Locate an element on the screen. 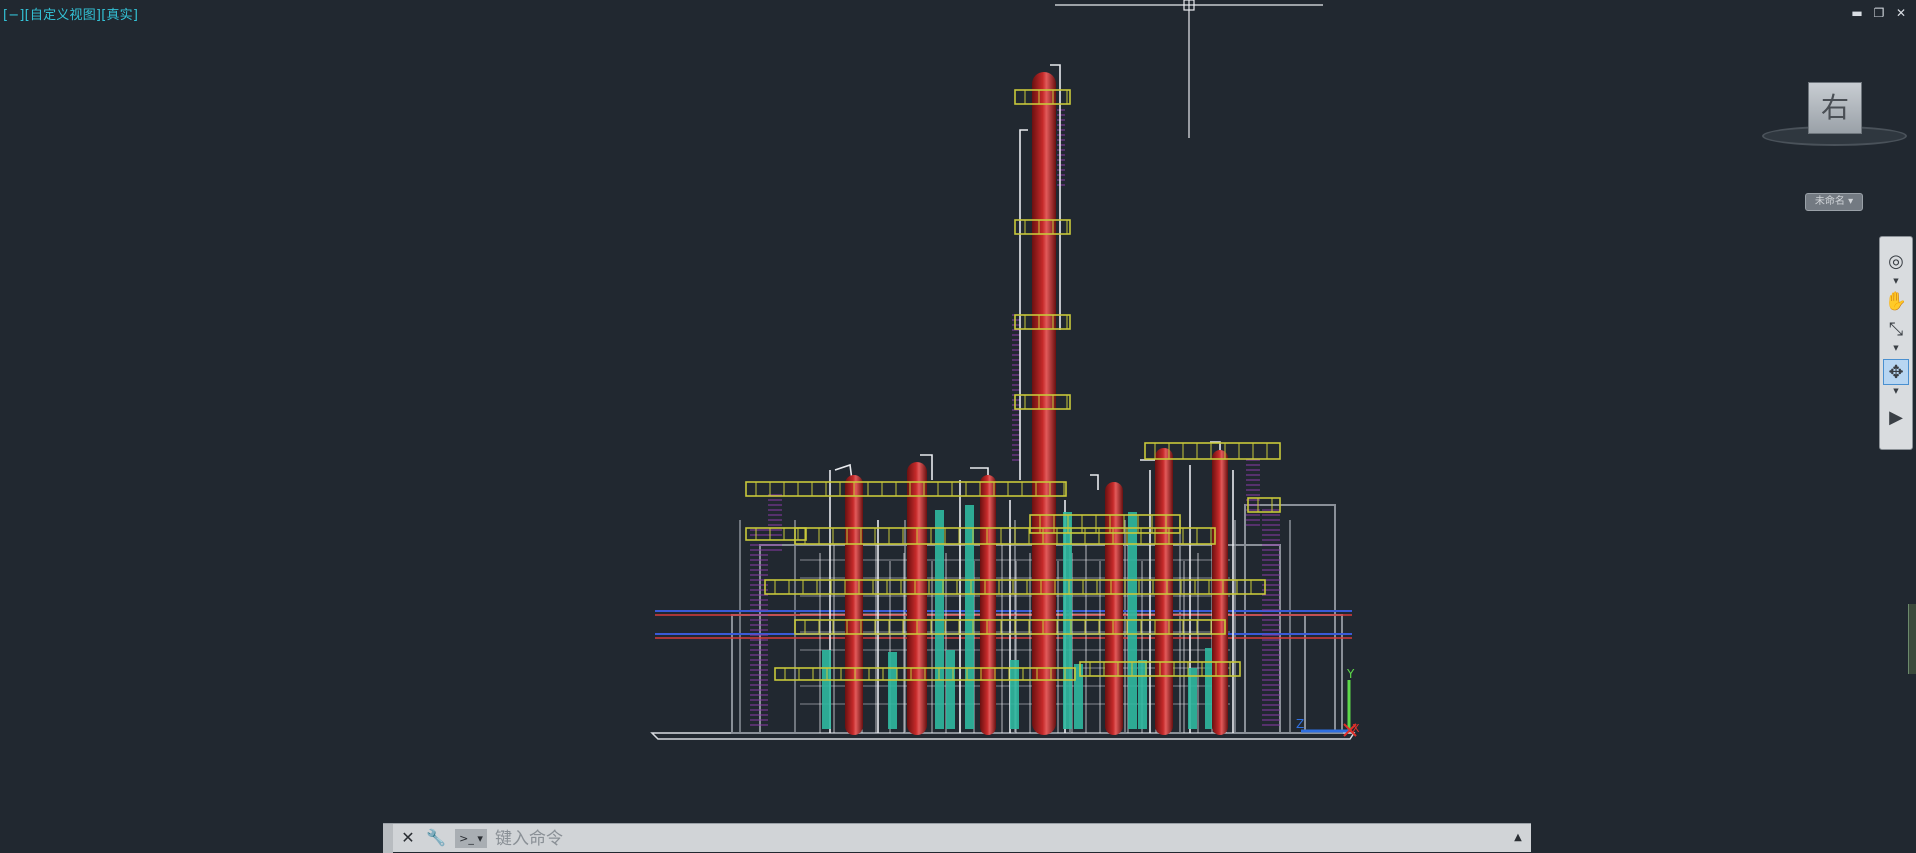  side-panel-tab is located at coordinates (1912, 639).